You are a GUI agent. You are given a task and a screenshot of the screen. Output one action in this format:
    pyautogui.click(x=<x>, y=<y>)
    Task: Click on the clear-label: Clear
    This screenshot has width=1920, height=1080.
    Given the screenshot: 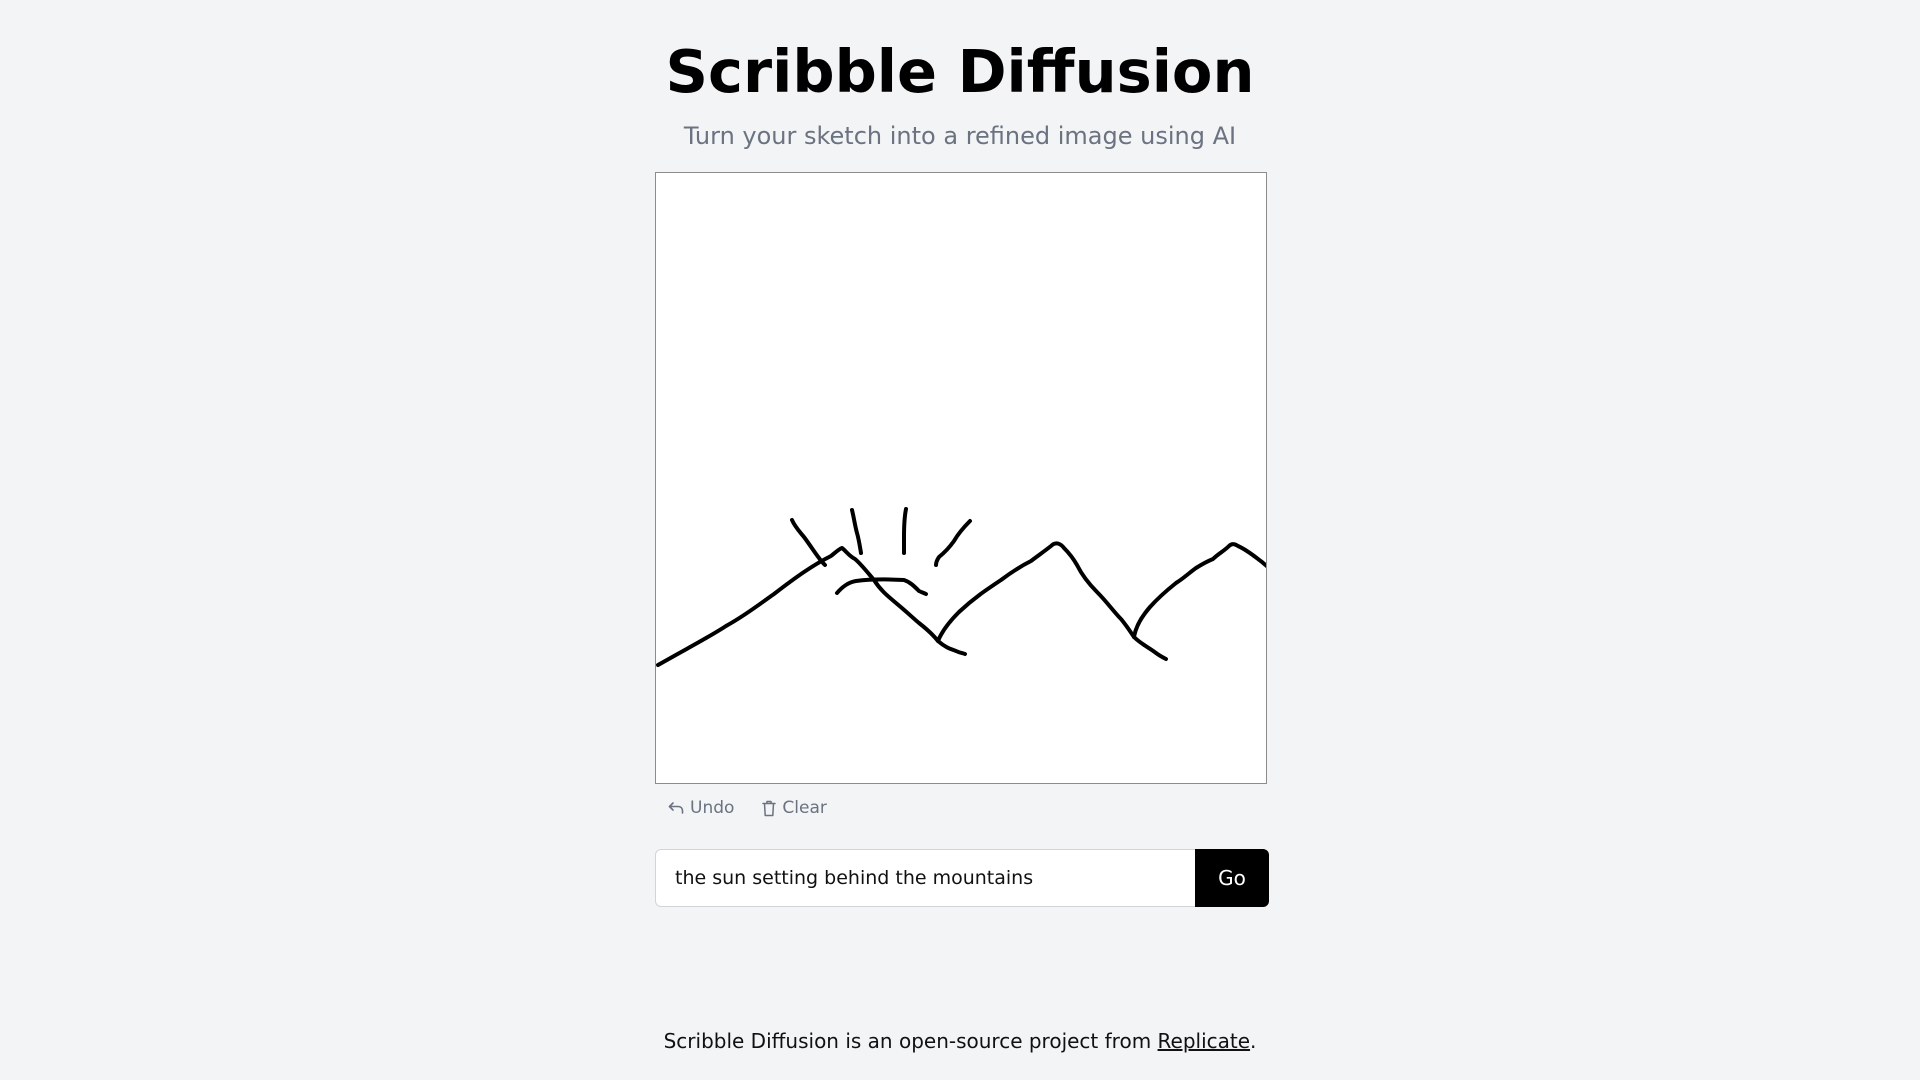 What is the action you would take?
    pyautogui.click(x=804, y=808)
    